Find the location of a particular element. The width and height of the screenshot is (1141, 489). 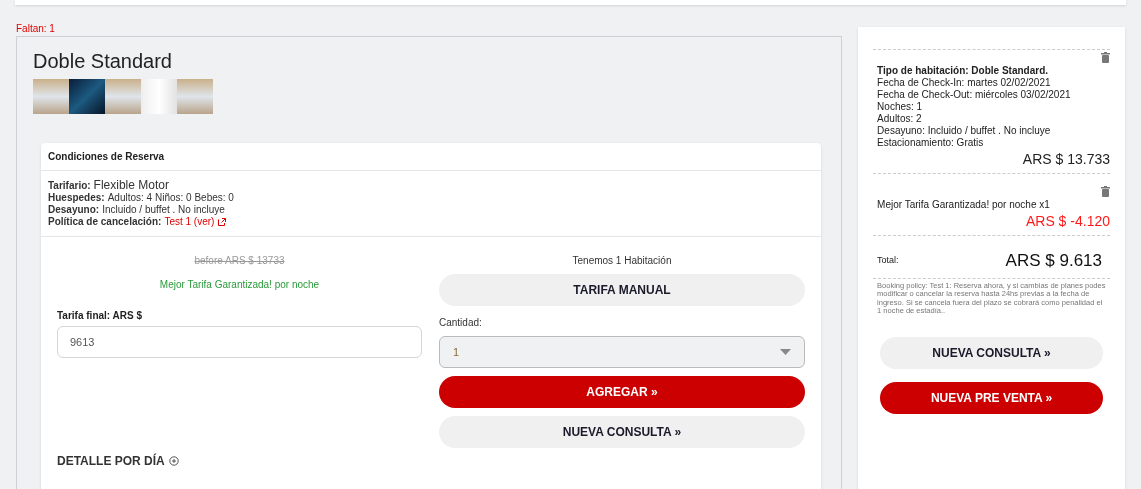

old-price: before ARS $ 13733 is located at coordinates (239, 261).